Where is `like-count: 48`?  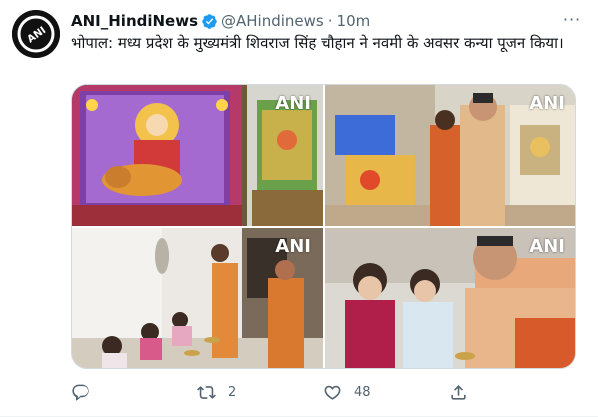
like-count: 48 is located at coordinates (362, 392).